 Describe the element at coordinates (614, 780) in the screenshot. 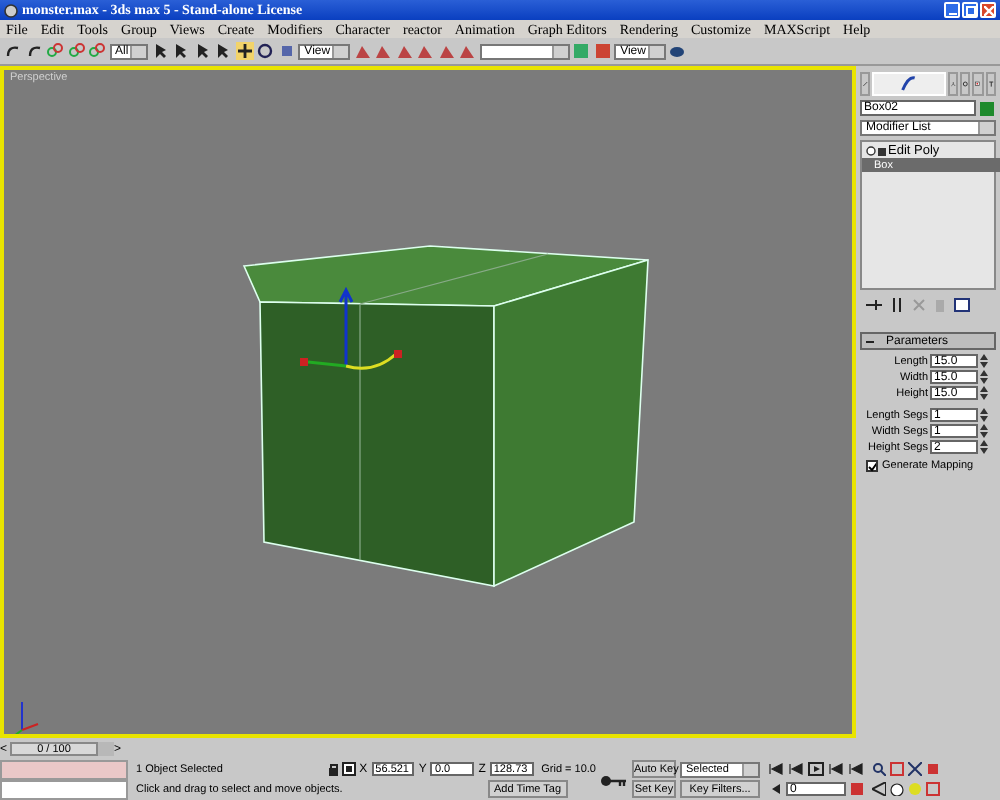

I see `key-icon` at that location.